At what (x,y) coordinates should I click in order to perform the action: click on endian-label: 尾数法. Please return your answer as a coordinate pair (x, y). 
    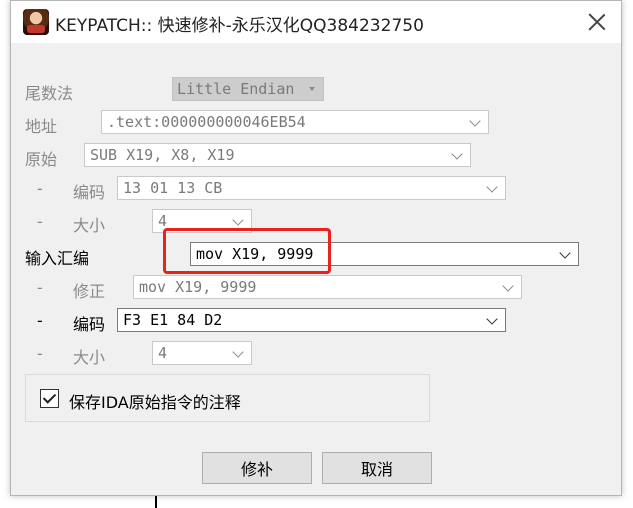
    Looking at the image, I should click on (49, 93).